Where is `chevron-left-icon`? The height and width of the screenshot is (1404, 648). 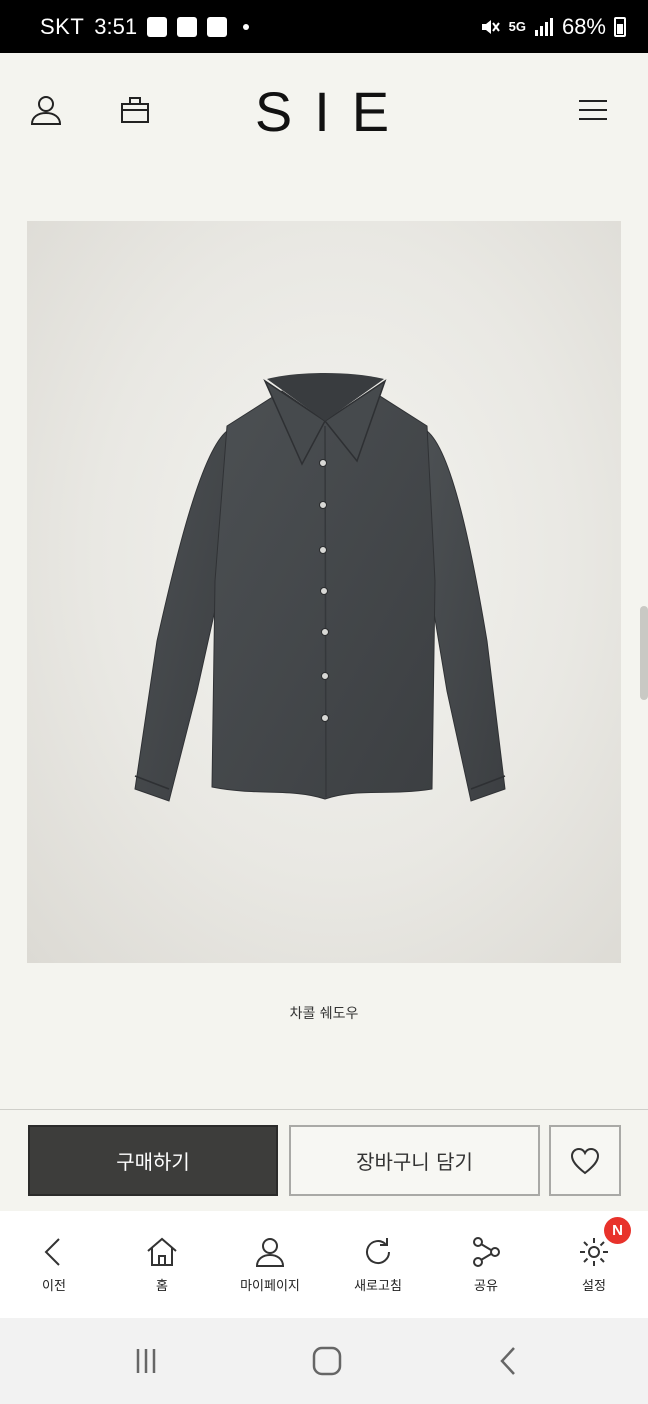 chevron-left-icon is located at coordinates (54, 1252).